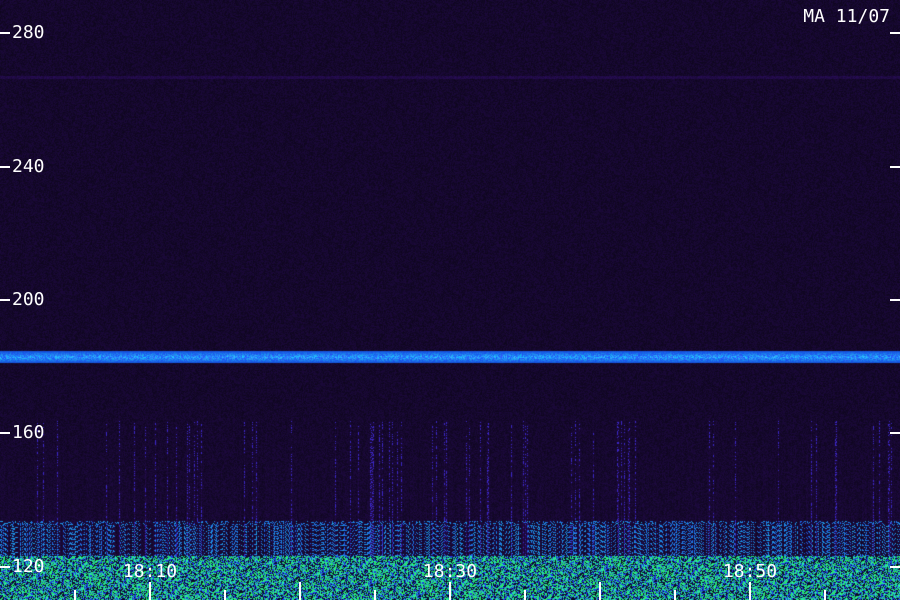 The width and height of the screenshot is (900, 600). What do you see at coordinates (28, 33) in the screenshot?
I see `y-tick-label: 280` at bounding box center [28, 33].